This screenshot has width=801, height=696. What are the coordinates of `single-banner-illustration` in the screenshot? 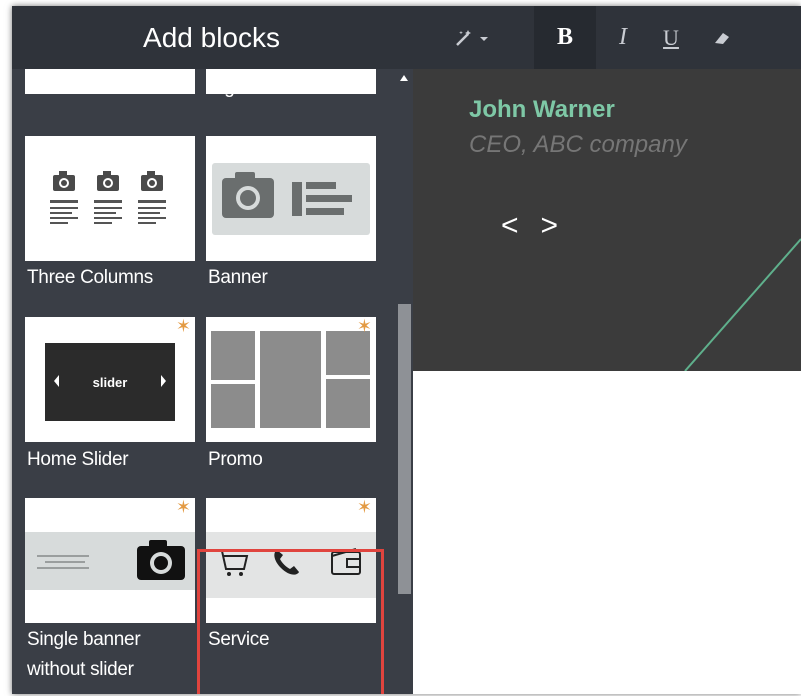 It's located at (110, 561).